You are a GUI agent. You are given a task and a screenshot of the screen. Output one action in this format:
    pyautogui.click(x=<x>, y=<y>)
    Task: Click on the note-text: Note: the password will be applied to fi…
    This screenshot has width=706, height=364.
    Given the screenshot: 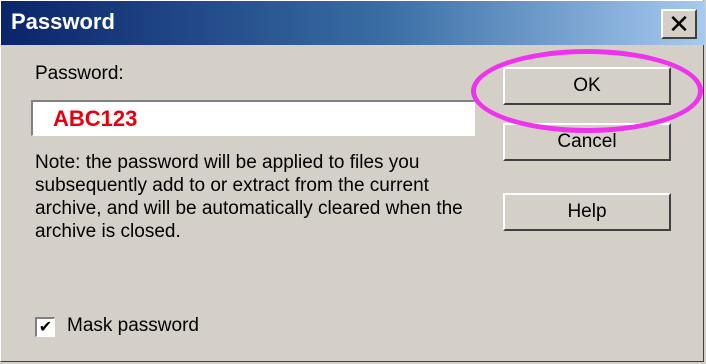 What is the action you would take?
    pyautogui.click(x=249, y=197)
    